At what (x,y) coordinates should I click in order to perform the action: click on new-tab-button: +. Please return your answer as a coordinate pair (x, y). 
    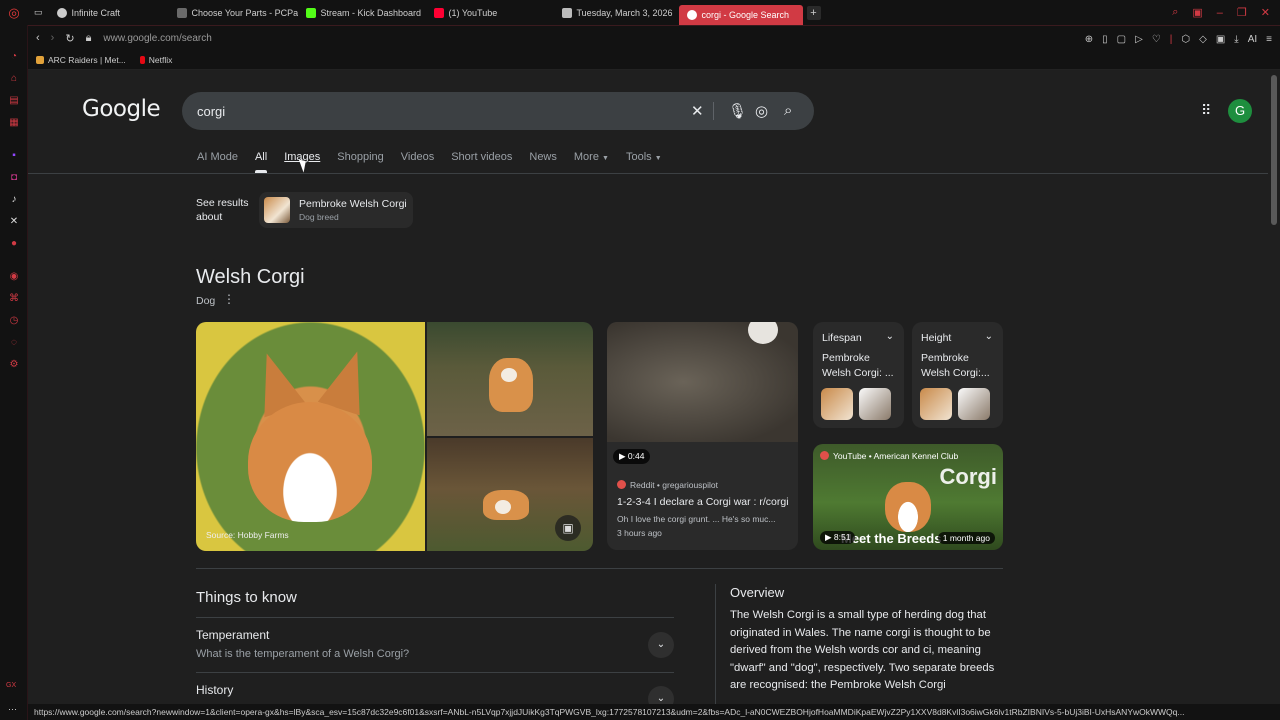
    Looking at the image, I should click on (813, 12).